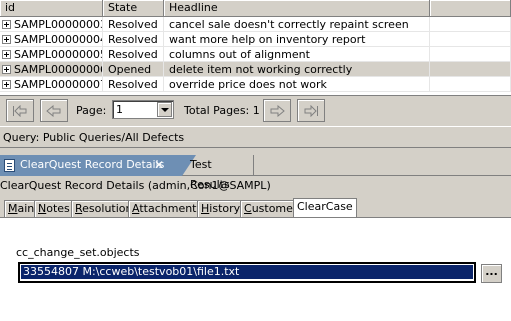  I want to click on row-id-cell: SAMPL00000005, so click(51, 54).